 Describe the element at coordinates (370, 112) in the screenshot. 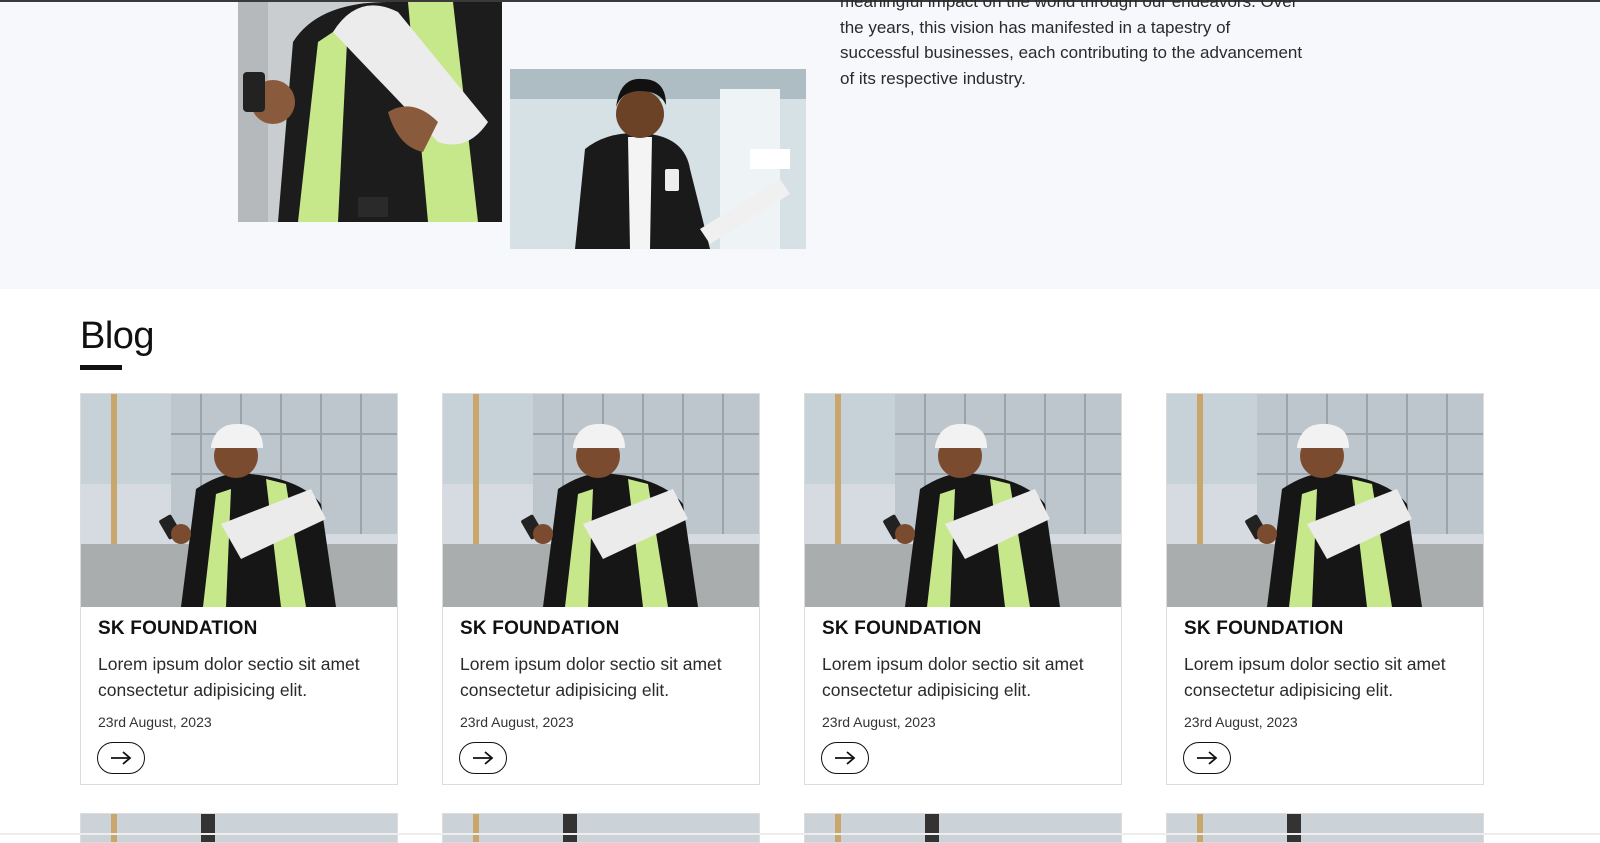

I see `about-photo-engineer` at that location.